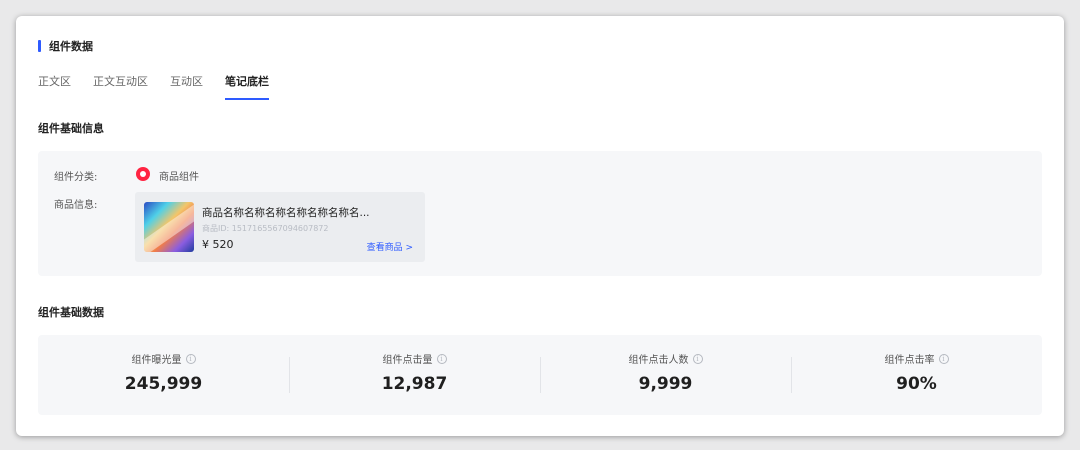 The width and height of the screenshot is (1080, 450). I want to click on stat-value: 245,999, so click(163, 384).